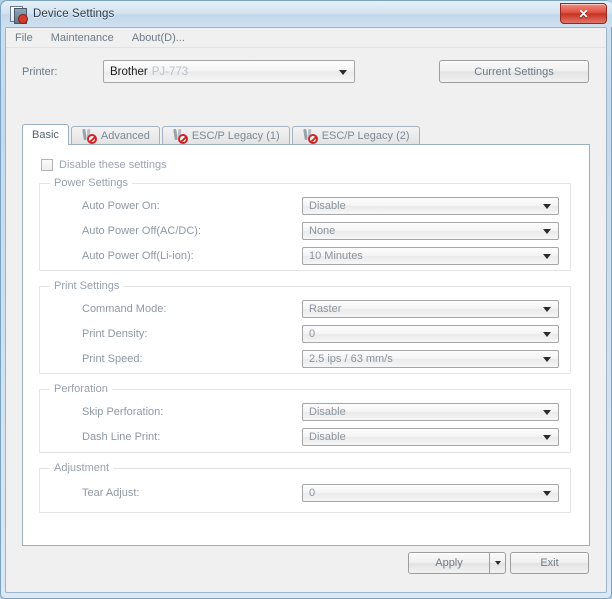 The height and width of the screenshot is (599, 612). Describe the element at coordinates (124, 309) in the screenshot. I see `command-mode-label: Command Mode:` at that location.